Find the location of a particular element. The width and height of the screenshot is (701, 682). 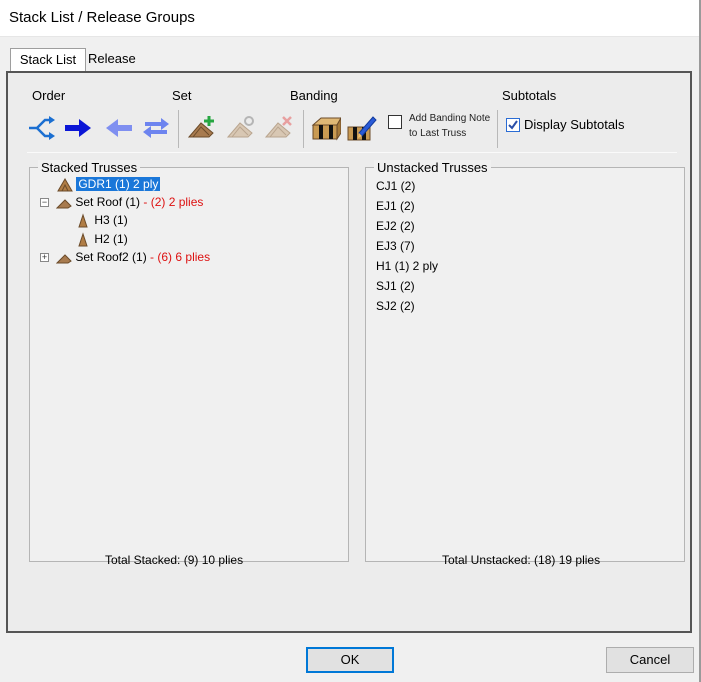

subtotals-label: Subtotals is located at coordinates (529, 95).